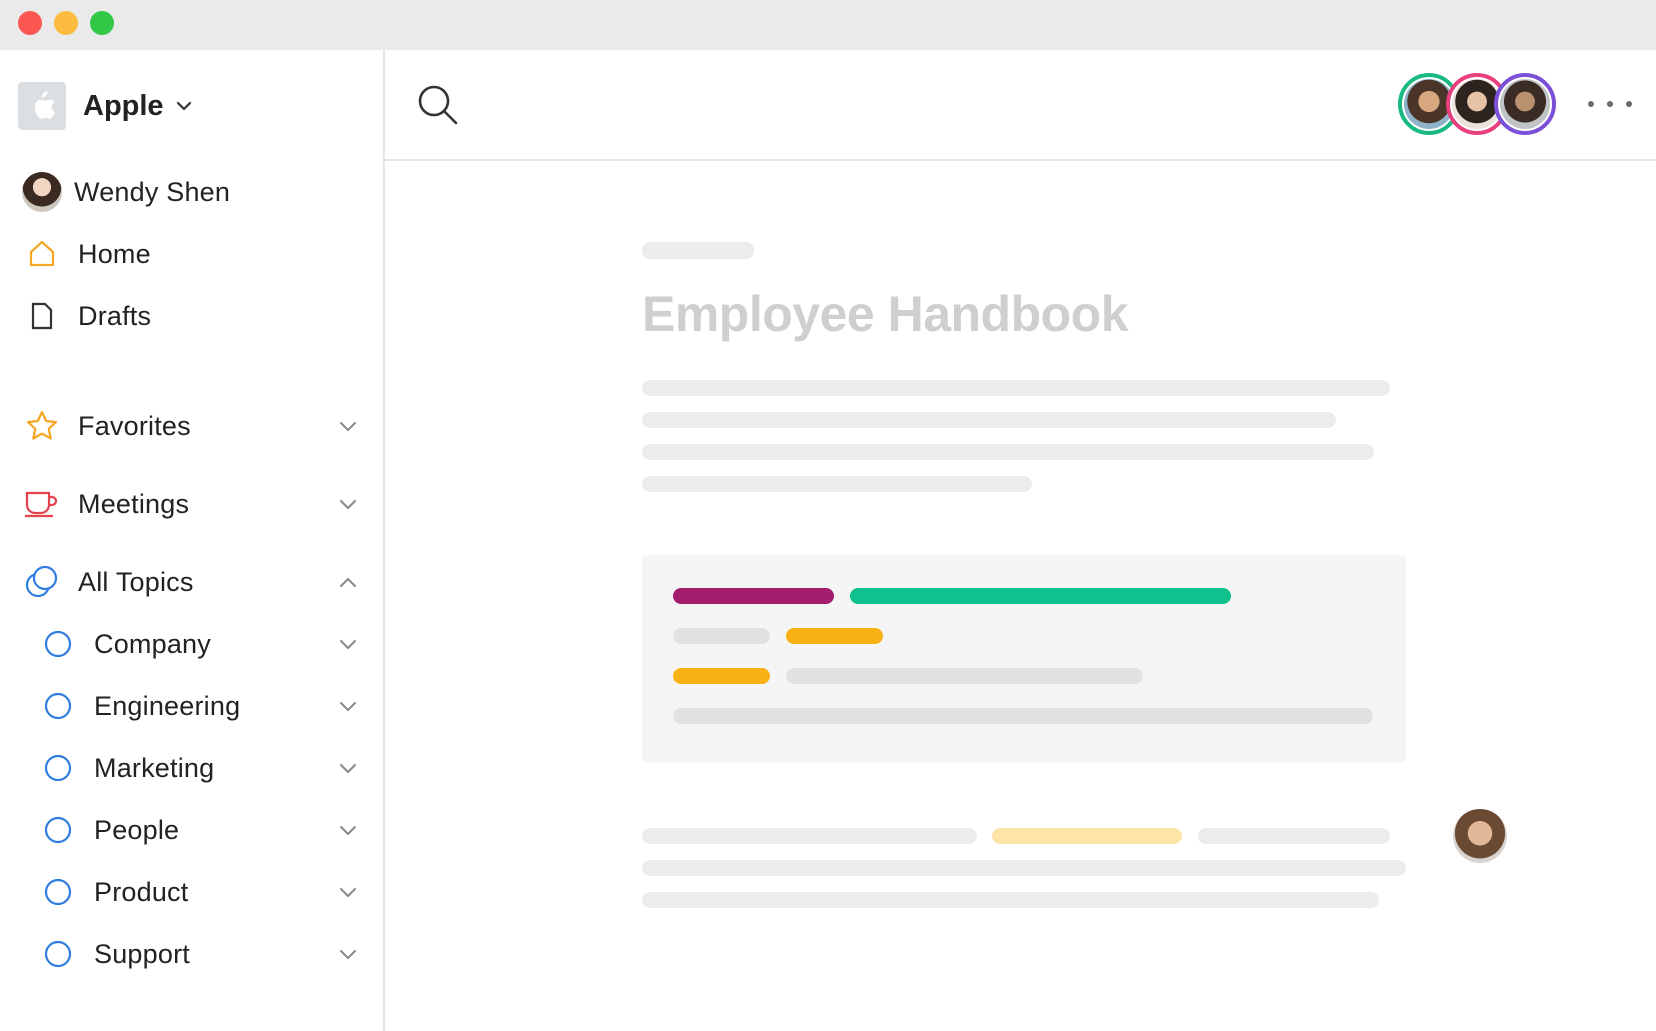  I want to click on embedded-card, so click(1024, 659).